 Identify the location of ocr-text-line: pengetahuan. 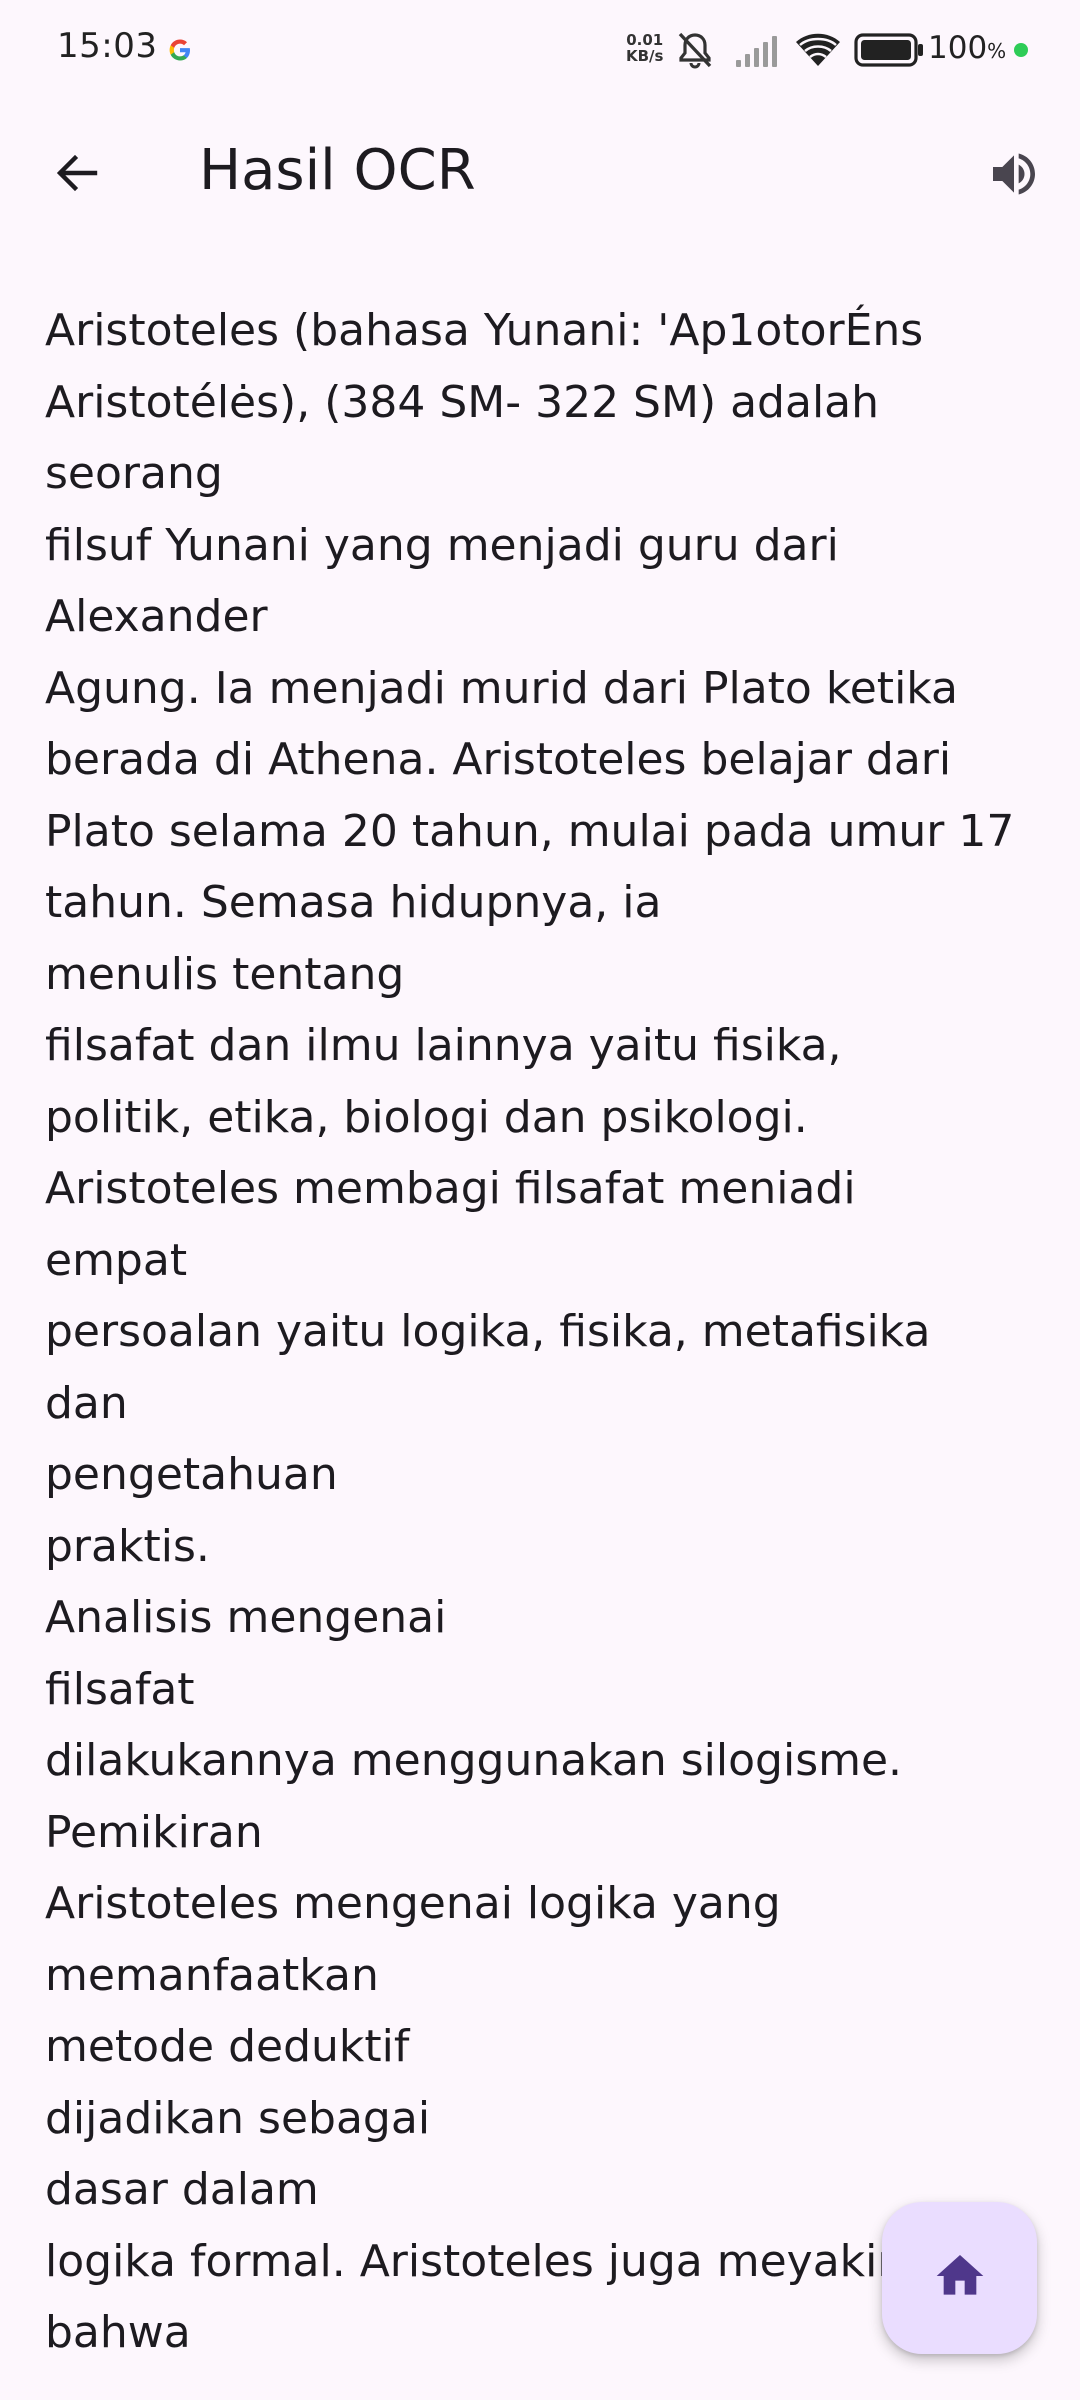
(191, 1474).